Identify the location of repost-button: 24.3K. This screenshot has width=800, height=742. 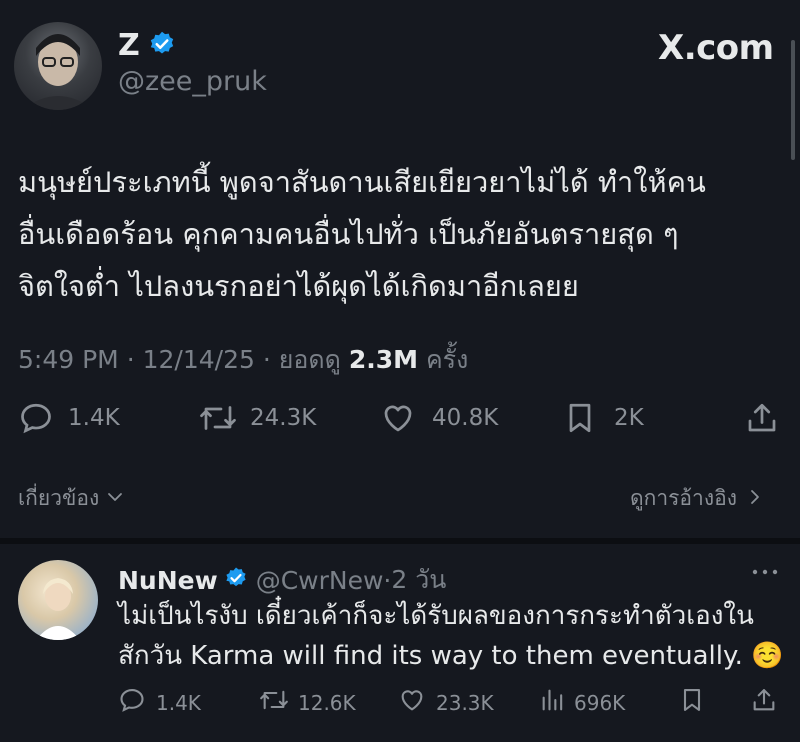
(257, 418).